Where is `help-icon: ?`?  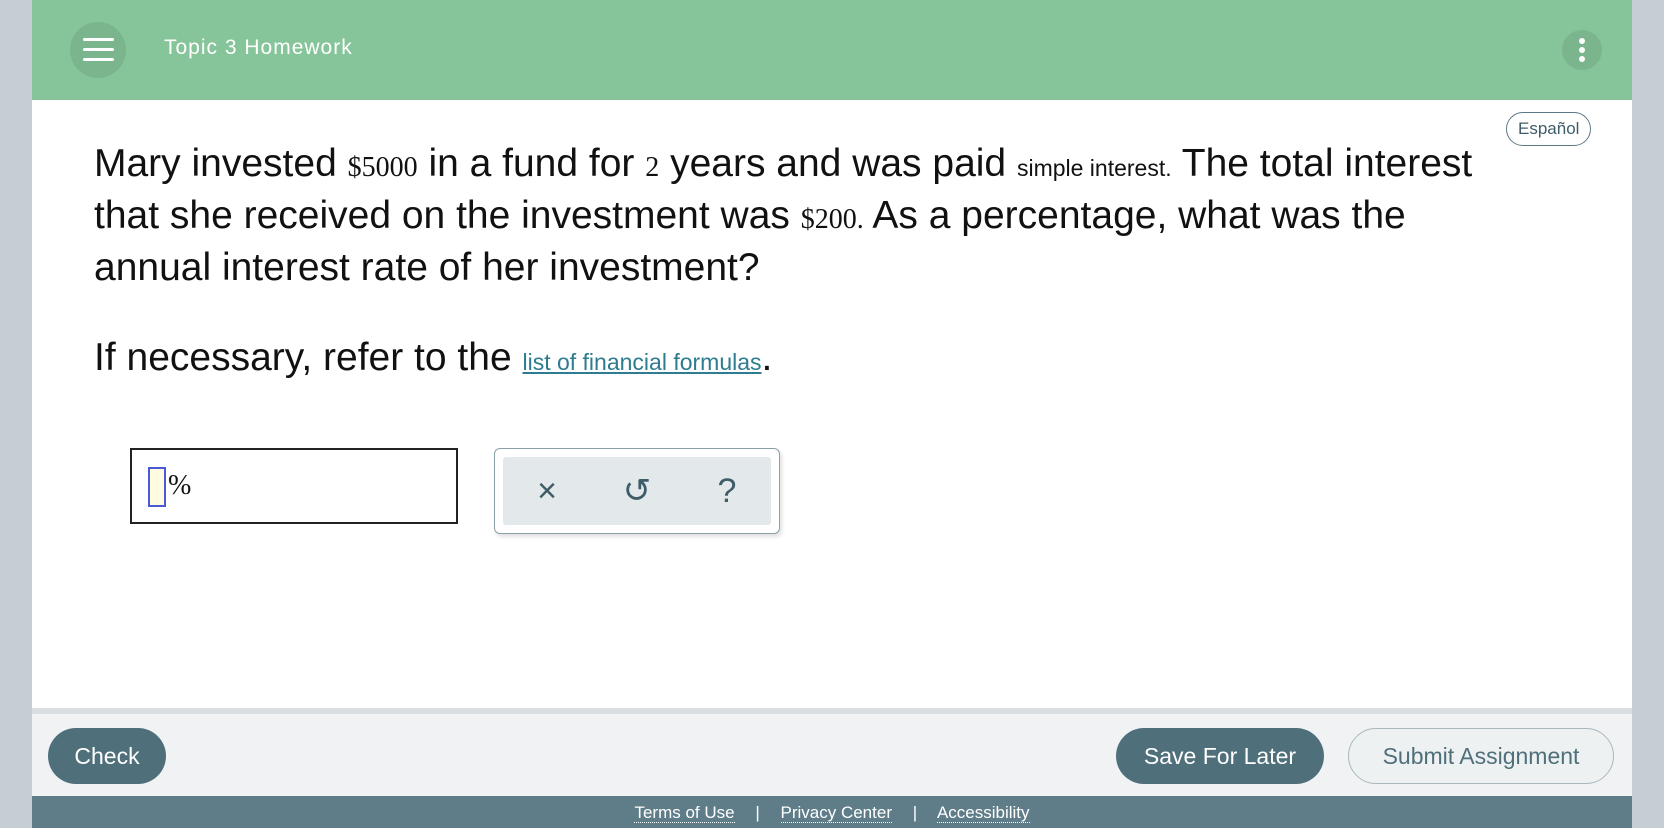
help-icon: ? is located at coordinates (727, 491).